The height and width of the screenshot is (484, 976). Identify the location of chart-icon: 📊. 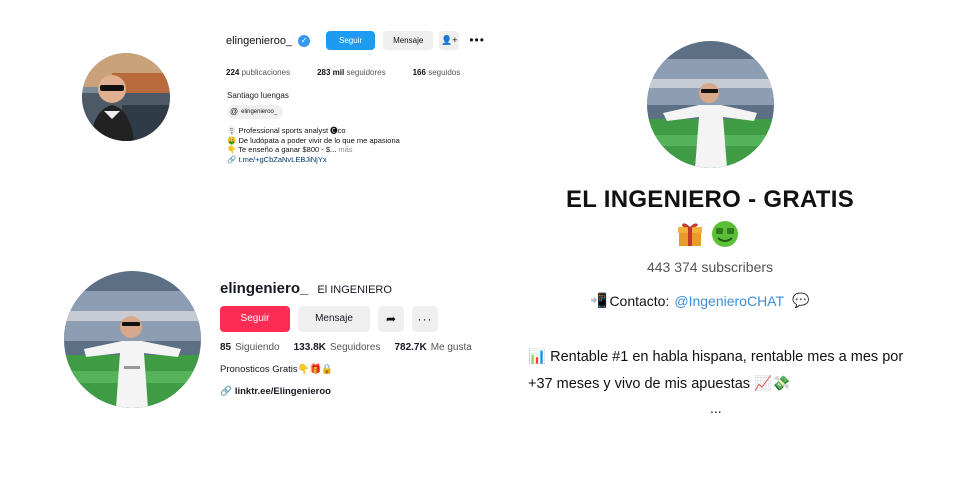
(537, 357).